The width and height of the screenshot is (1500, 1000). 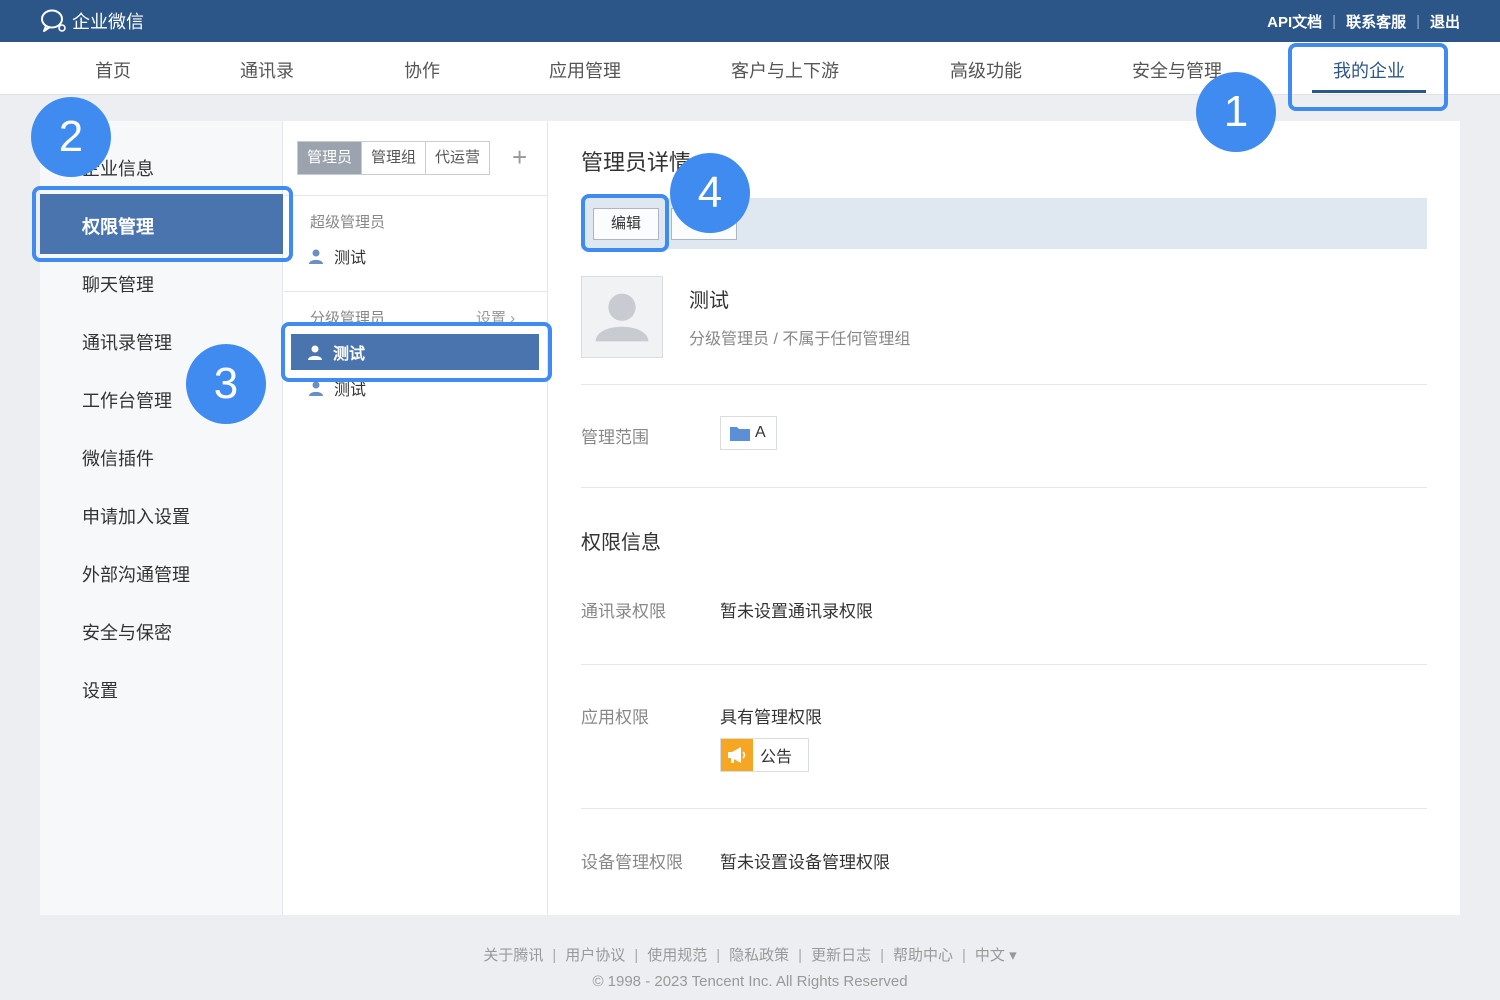 I want to click on logout-link: 退出, so click(x=1445, y=21).